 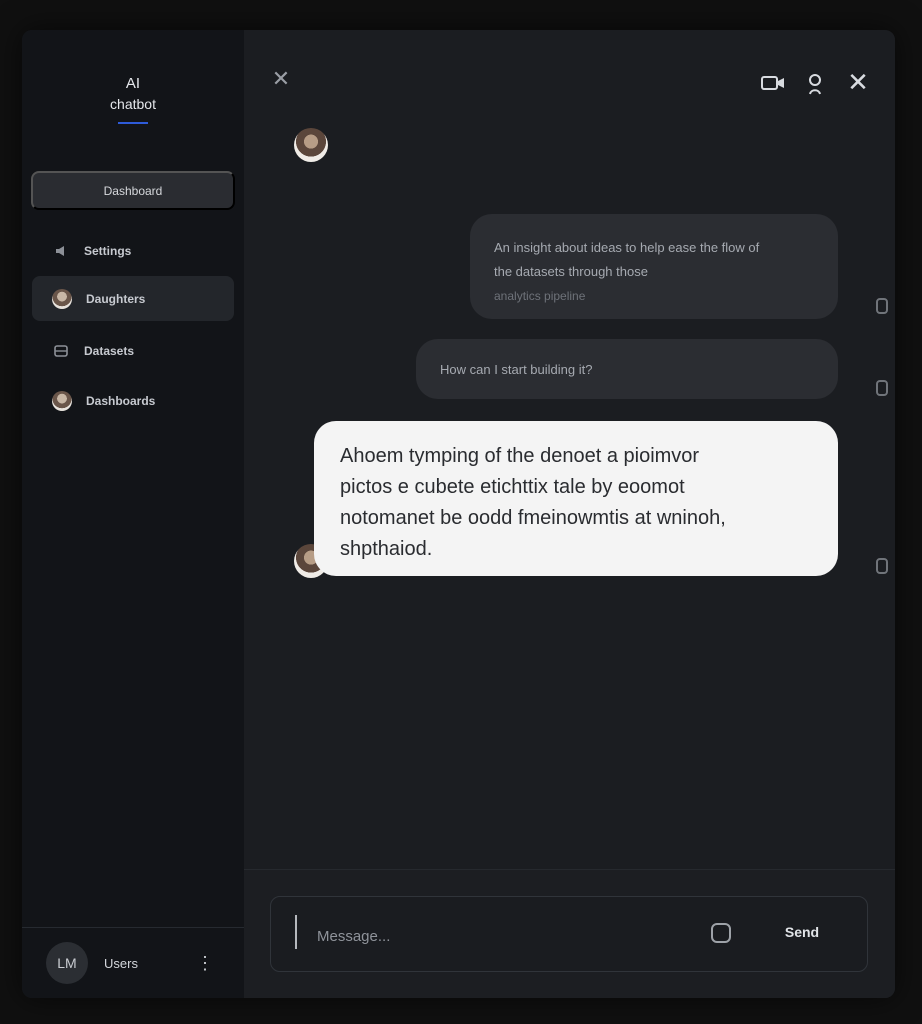 What do you see at coordinates (773, 83) in the screenshot?
I see `video-call-icon` at bounding box center [773, 83].